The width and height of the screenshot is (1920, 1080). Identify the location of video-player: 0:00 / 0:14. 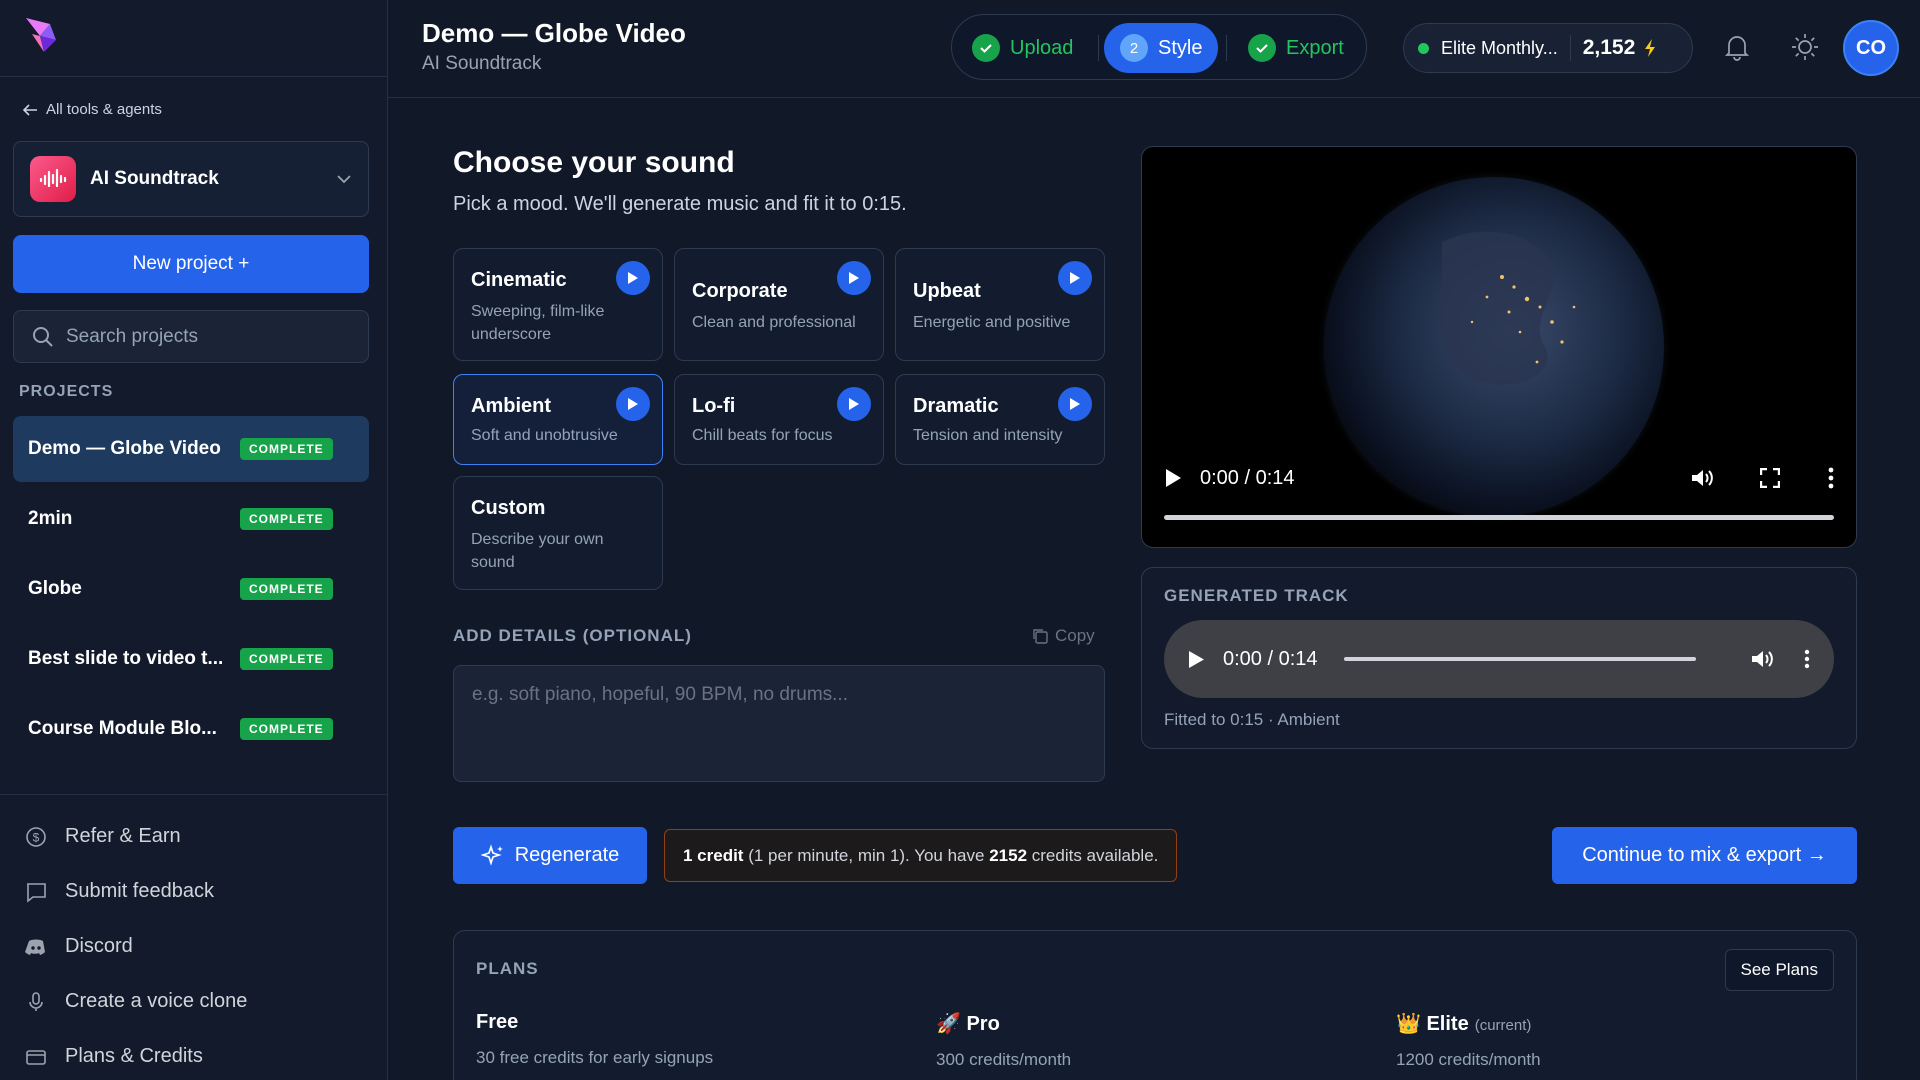
(1499, 347).